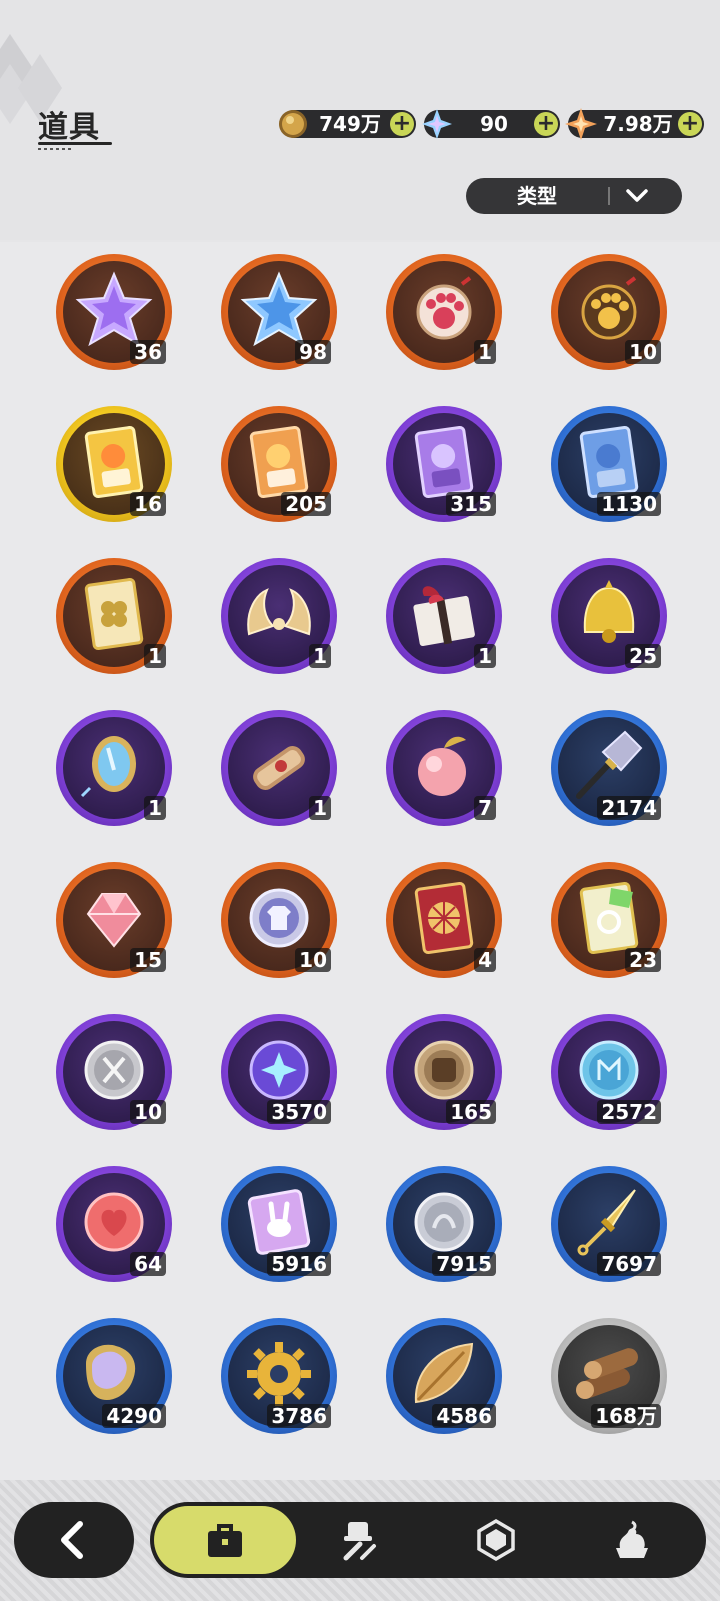 The width and height of the screenshot is (720, 1601). What do you see at coordinates (638, 124) in the screenshot?
I see `currency-star-gem-value: 7.98万` at bounding box center [638, 124].